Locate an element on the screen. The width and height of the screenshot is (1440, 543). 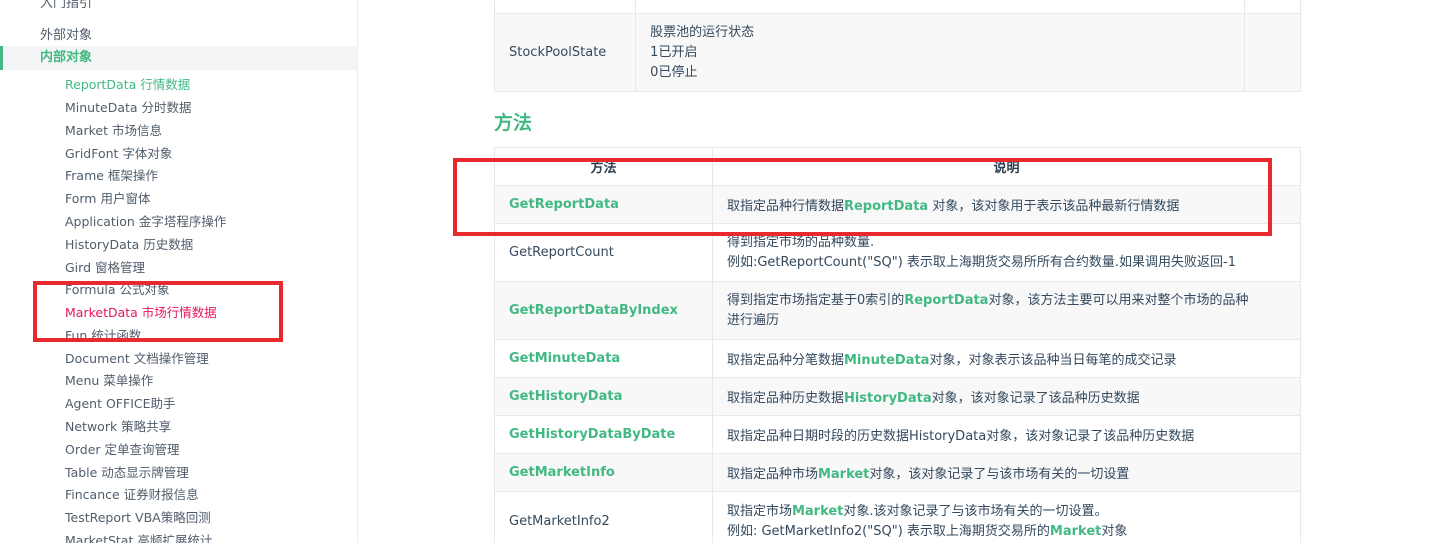
method-desc-line: 得到指定市场的品种数量. is located at coordinates (800, 242).